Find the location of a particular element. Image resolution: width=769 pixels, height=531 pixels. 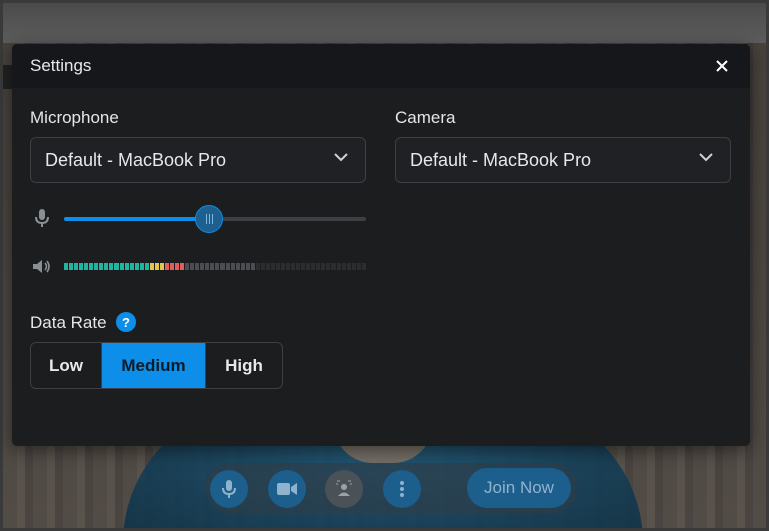

slider-fill is located at coordinates (136, 219).